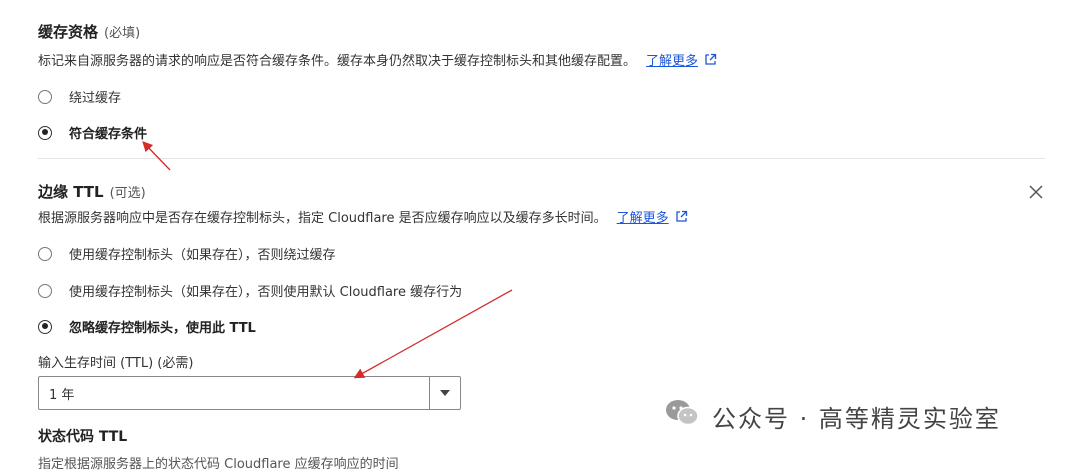  I want to click on watermark-text: 公众号 · 高等精灵实验室, so click(856, 418).